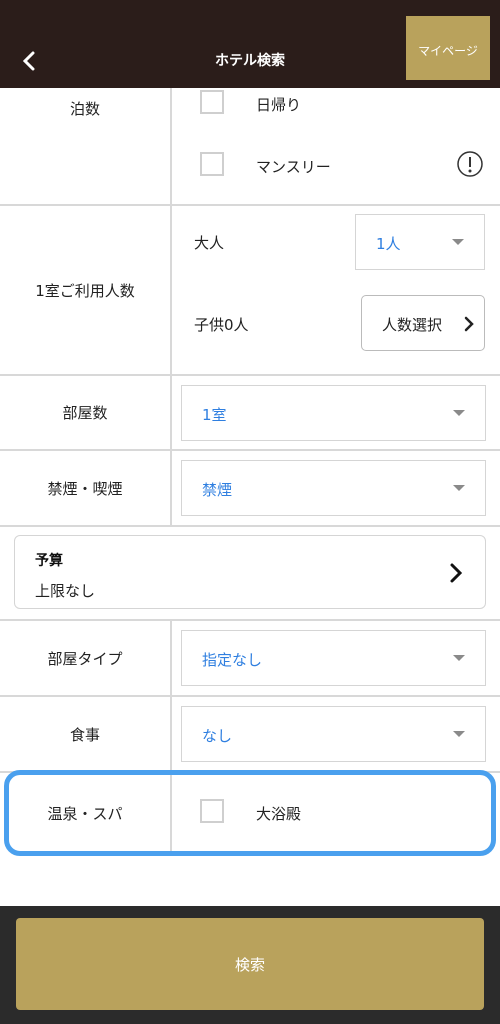 Image resolution: width=500 pixels, height=1024 pixels. Describe the element at coordinates (209, 243) in the screenshot. I see `adult-label: 大人` at that location.